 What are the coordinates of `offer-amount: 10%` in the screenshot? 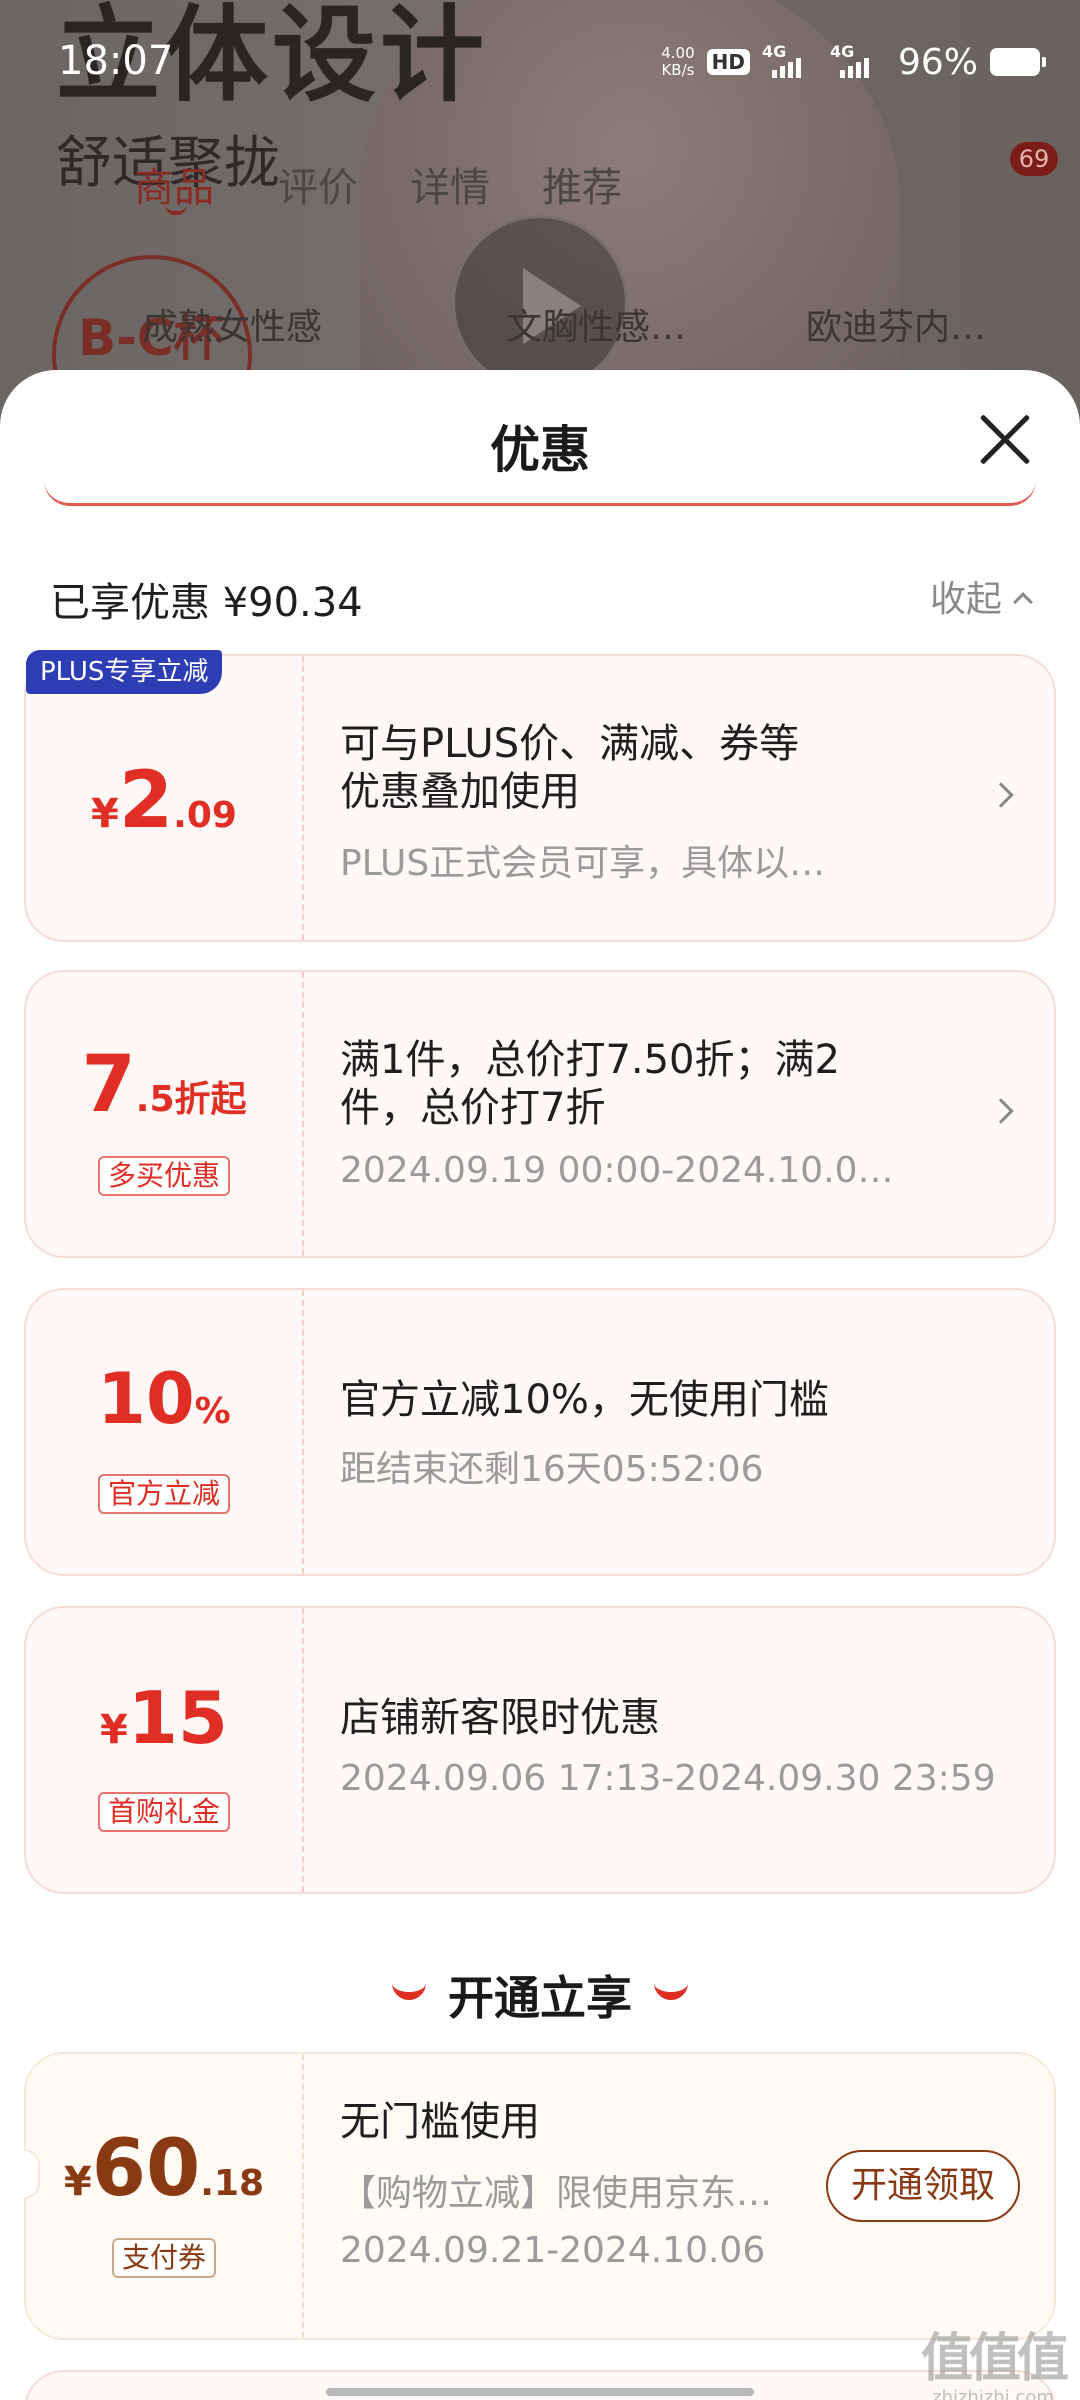 It's located at (164, 1399).